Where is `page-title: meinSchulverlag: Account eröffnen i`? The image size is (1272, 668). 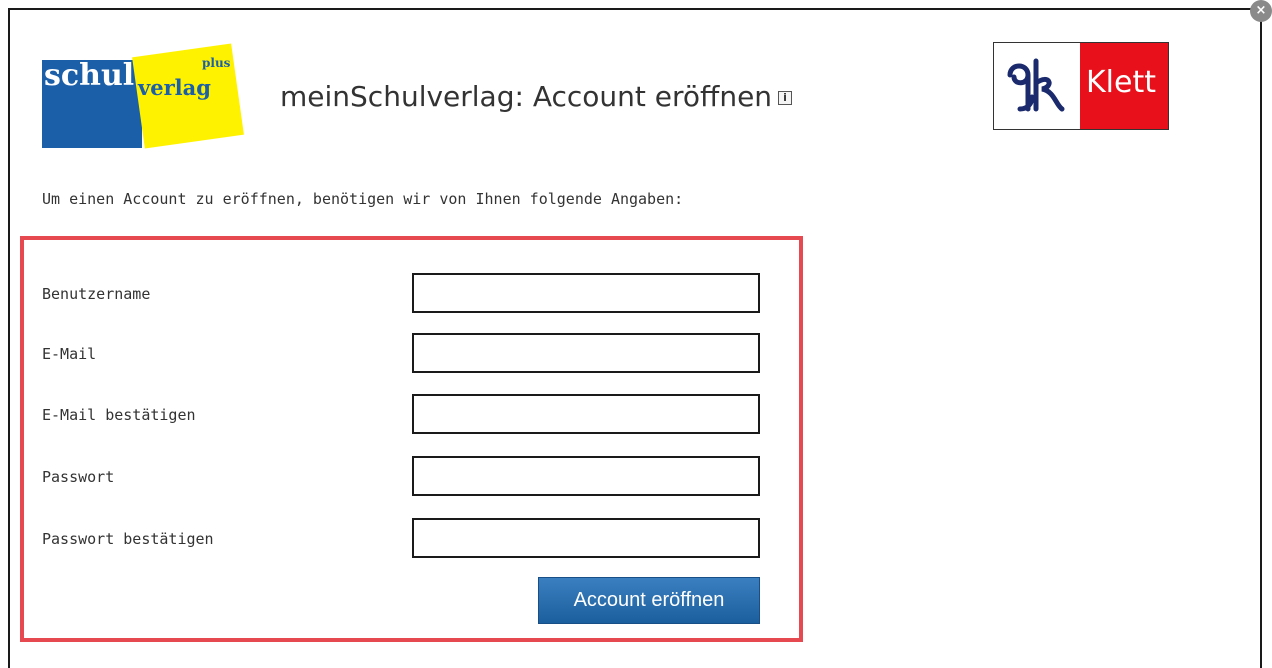 page-title: meinSchulverlag: Account eröffnen i is located at coordinates (536, 96).